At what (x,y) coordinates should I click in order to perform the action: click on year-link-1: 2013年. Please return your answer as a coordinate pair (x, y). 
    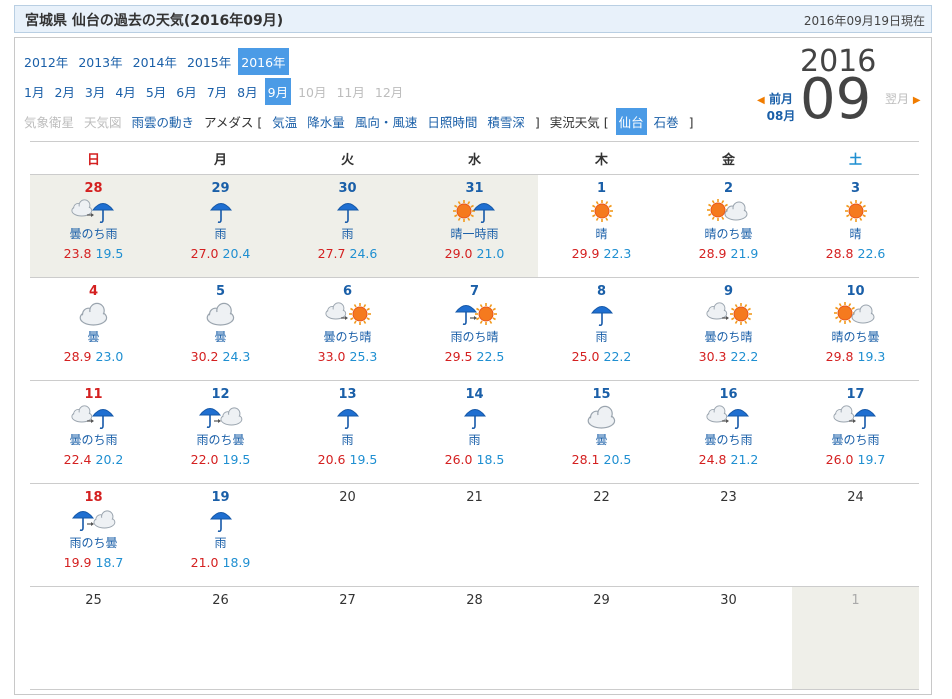
    Looking at the image, I should click on (100, 61).